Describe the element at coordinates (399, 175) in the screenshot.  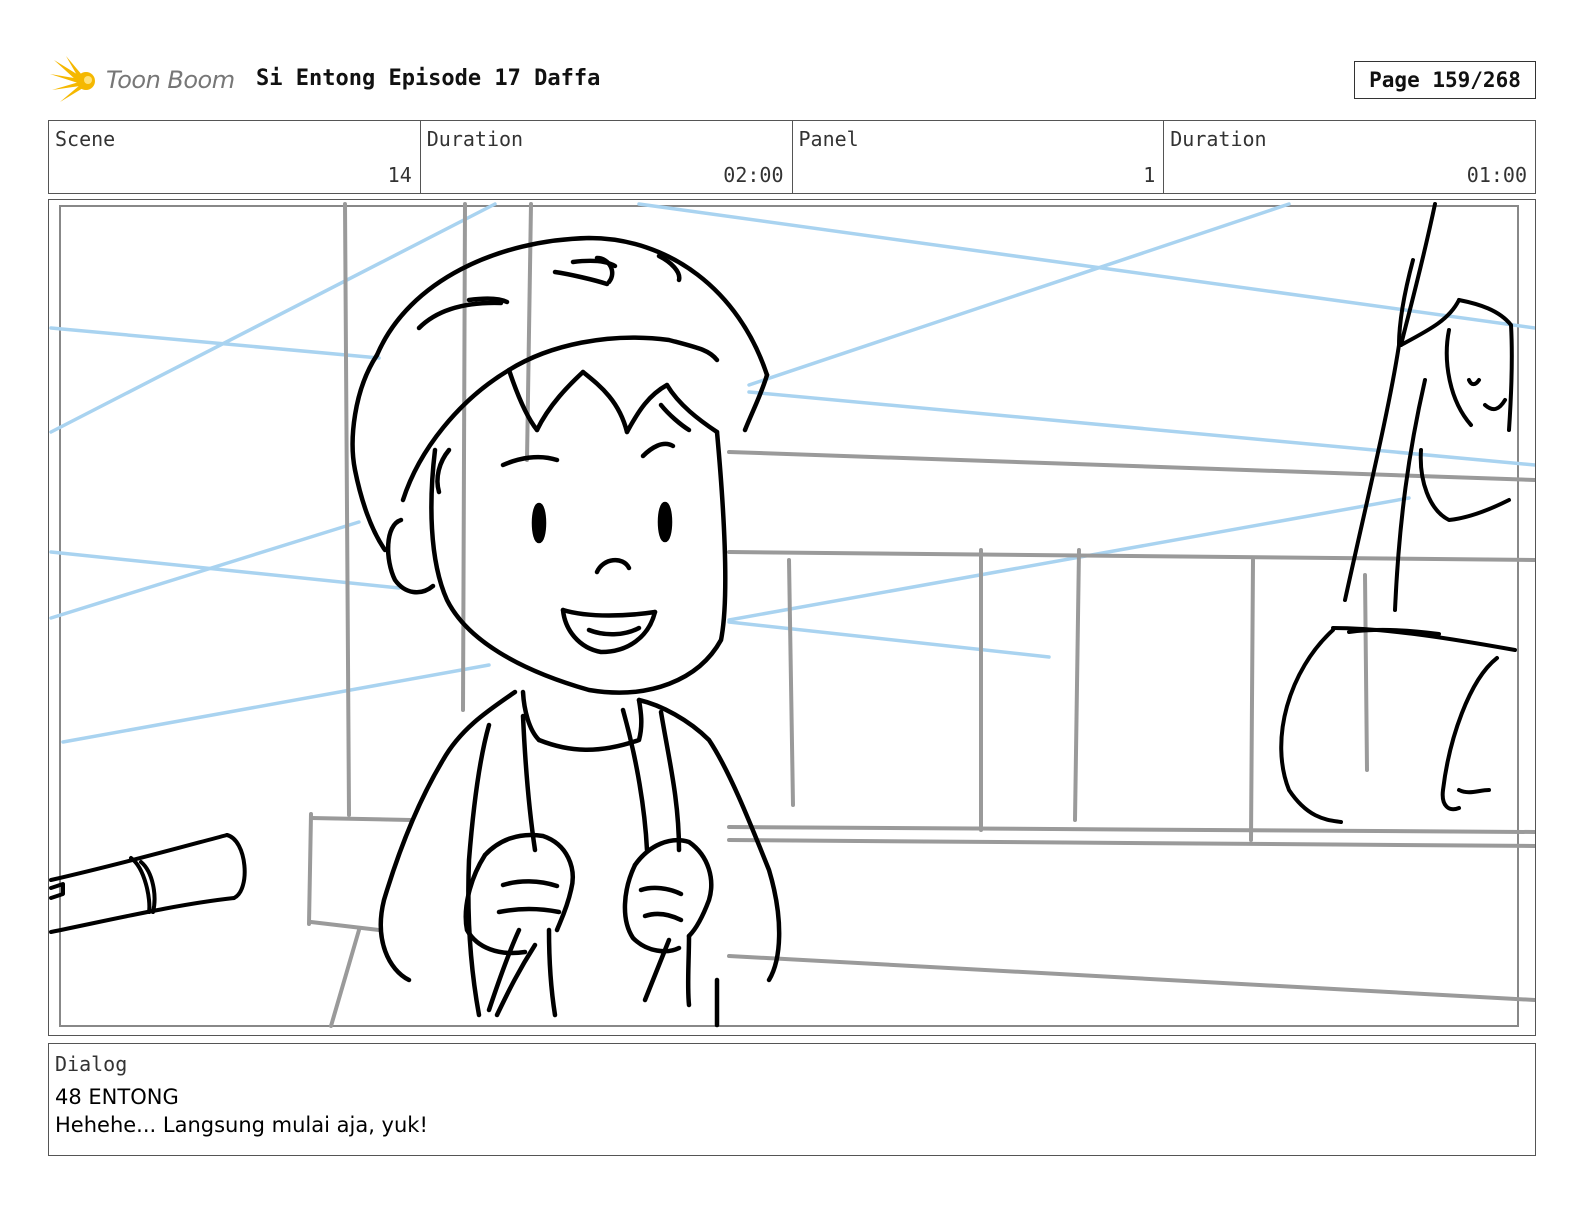
I see `scene-value: 14` at that location.